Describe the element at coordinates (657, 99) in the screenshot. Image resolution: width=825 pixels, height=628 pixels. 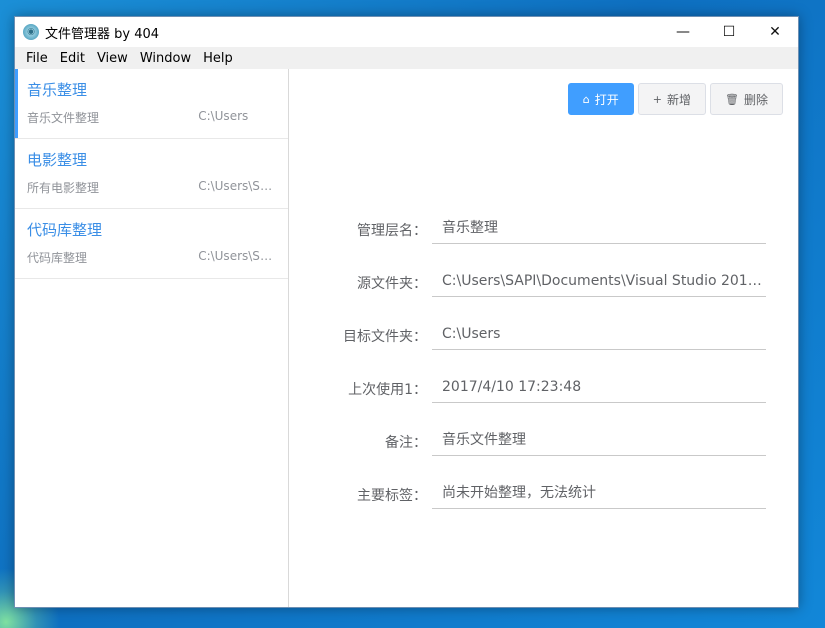
I see `plus-icon: +` at that location.